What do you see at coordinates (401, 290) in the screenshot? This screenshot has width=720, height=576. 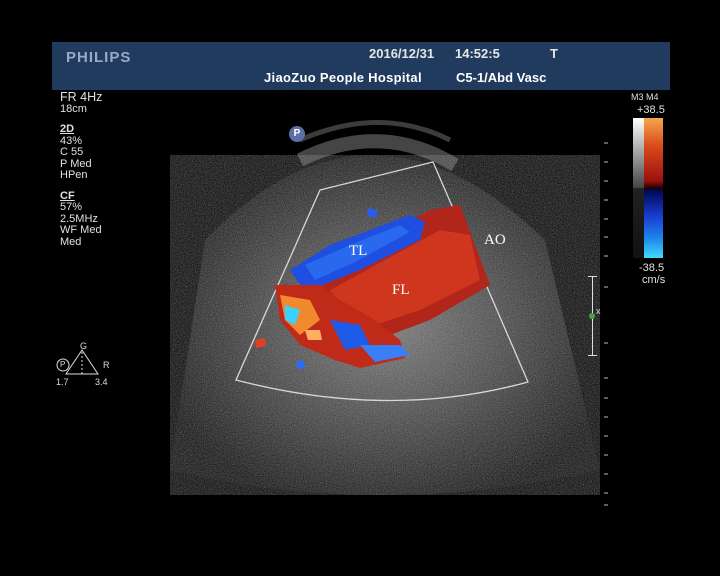 I see `annotation-false-lumen: FL` at bounding box center [401, 290].